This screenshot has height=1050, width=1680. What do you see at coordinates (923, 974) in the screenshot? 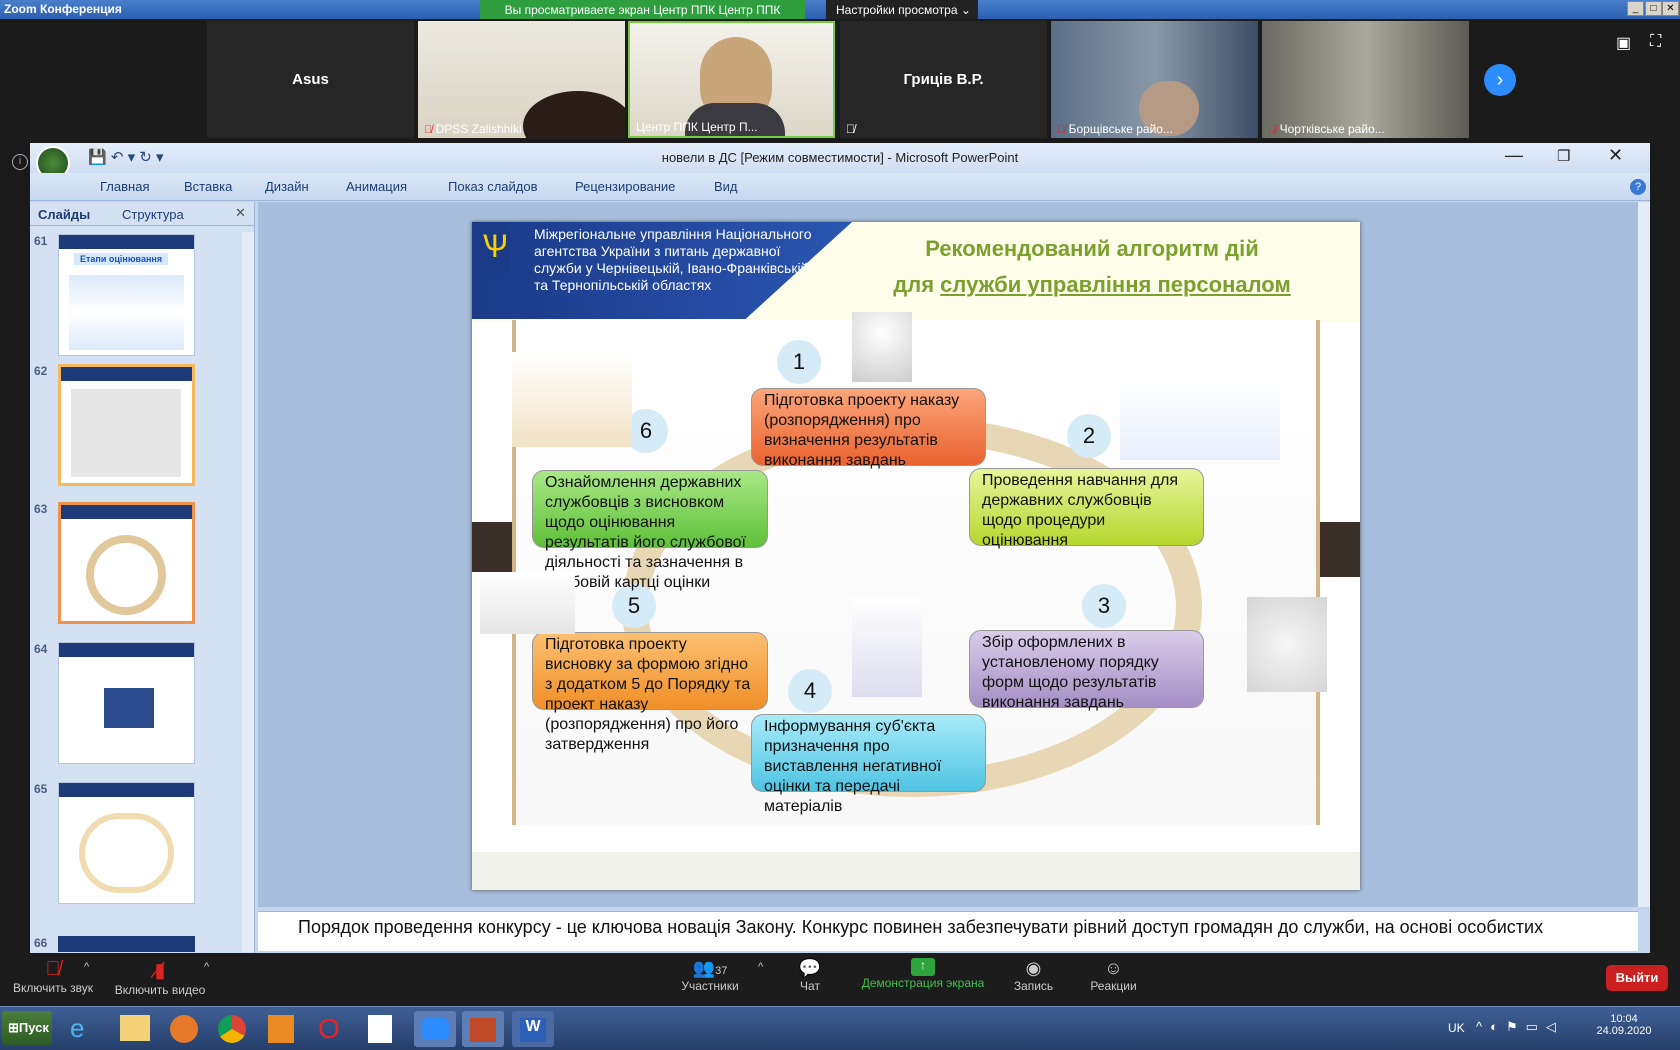
I see `share-screen-button: ↑ Демонстрация экрана` at bounding box center [923, 974].